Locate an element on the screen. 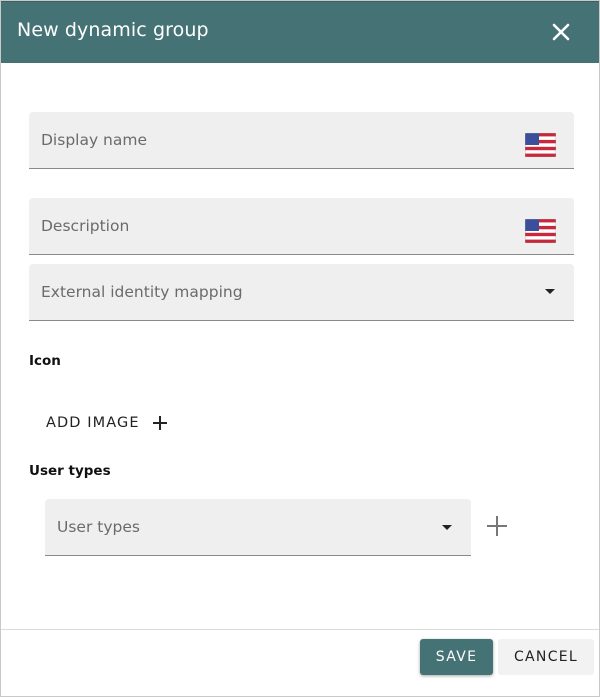  user-types-select: User types is located at coordinates (258, 527).